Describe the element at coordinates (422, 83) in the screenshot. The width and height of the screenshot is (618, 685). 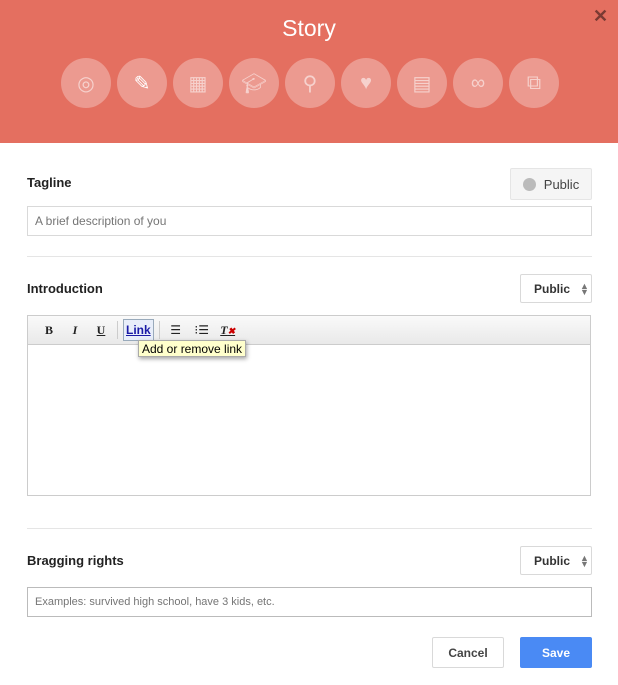
I see `contact-card-icon: ▤` at that location.